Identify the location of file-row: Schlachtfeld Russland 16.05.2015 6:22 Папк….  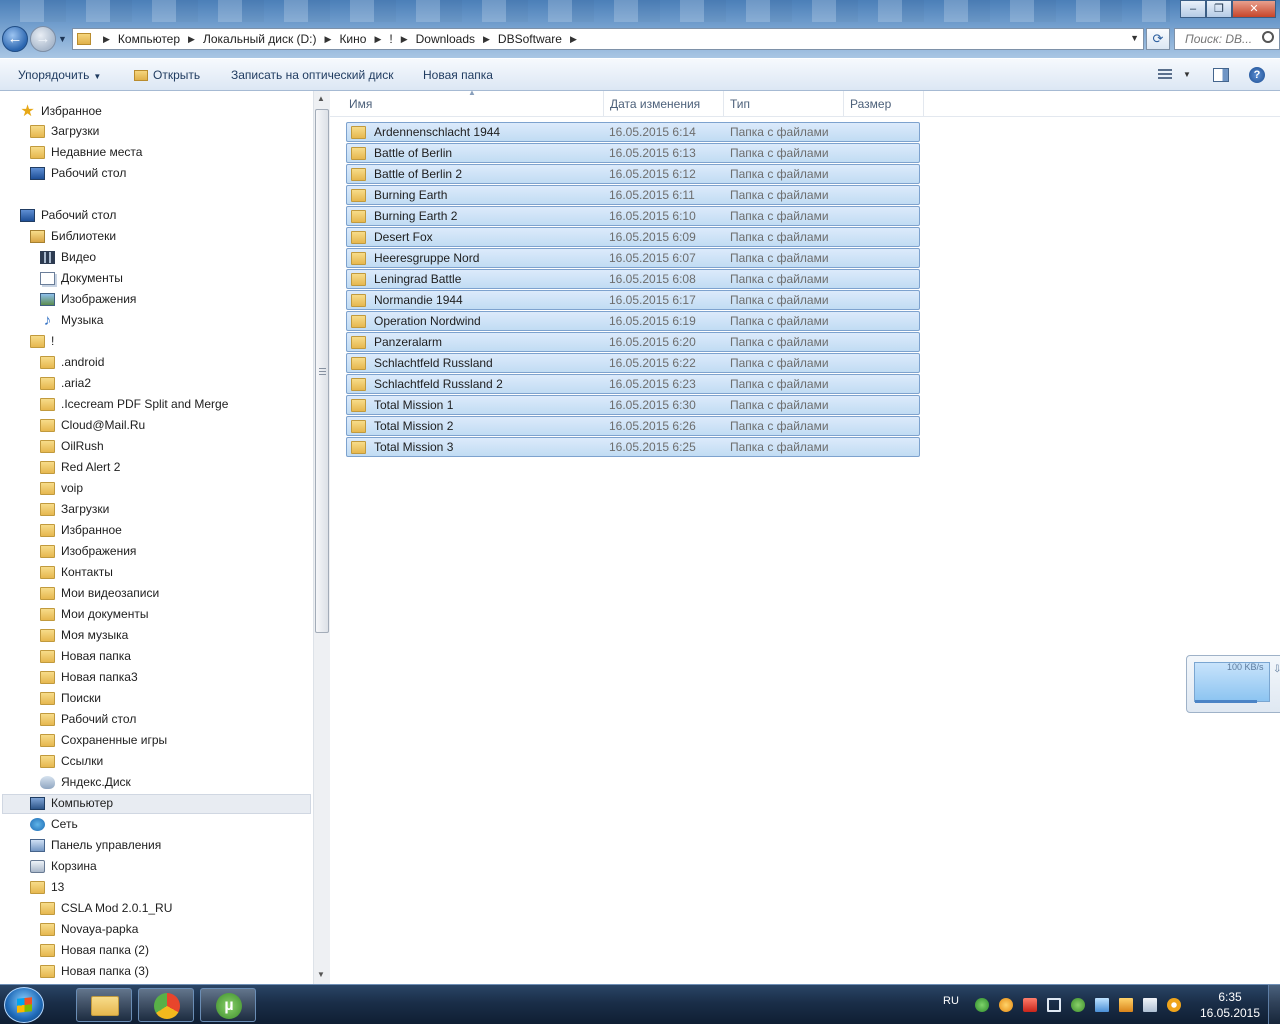
(633, 363).